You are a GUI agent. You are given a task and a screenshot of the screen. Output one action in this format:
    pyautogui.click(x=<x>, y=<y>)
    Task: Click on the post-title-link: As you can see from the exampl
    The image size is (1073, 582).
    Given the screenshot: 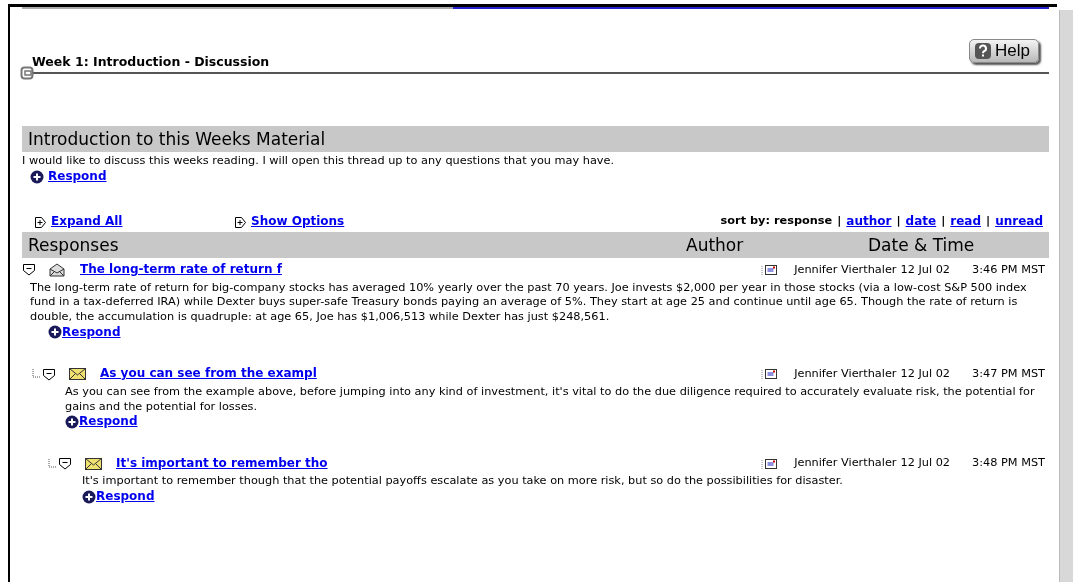 What is the action you would take?
    pyautogui.click(x=208, y=374)
    